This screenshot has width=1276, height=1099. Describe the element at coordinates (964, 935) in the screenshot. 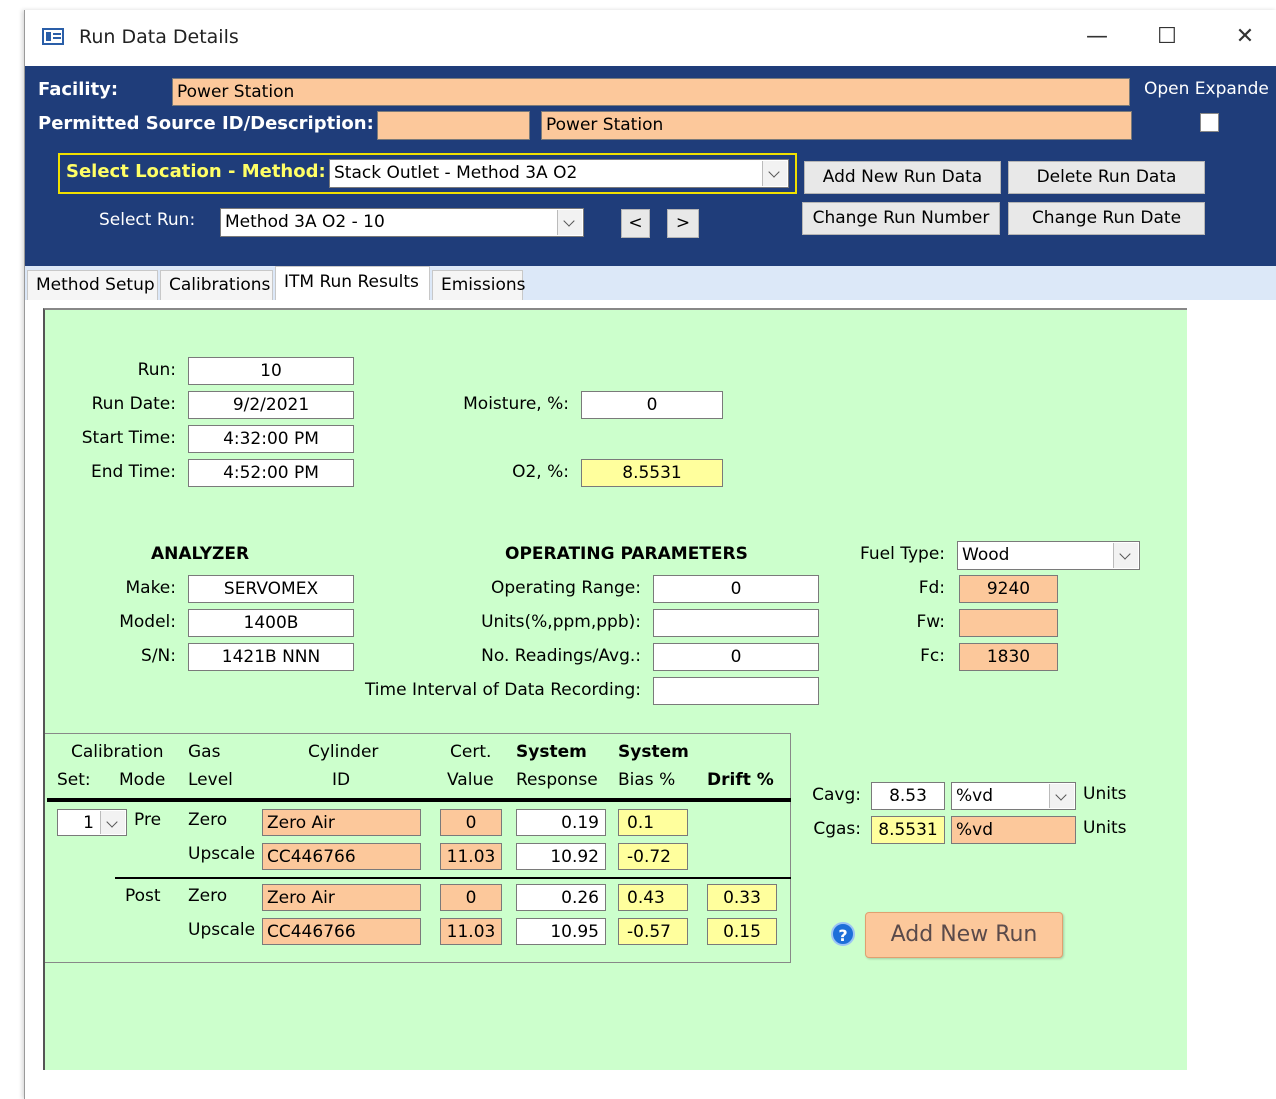

I see `add-new-run-button: Add New Run` at that location.